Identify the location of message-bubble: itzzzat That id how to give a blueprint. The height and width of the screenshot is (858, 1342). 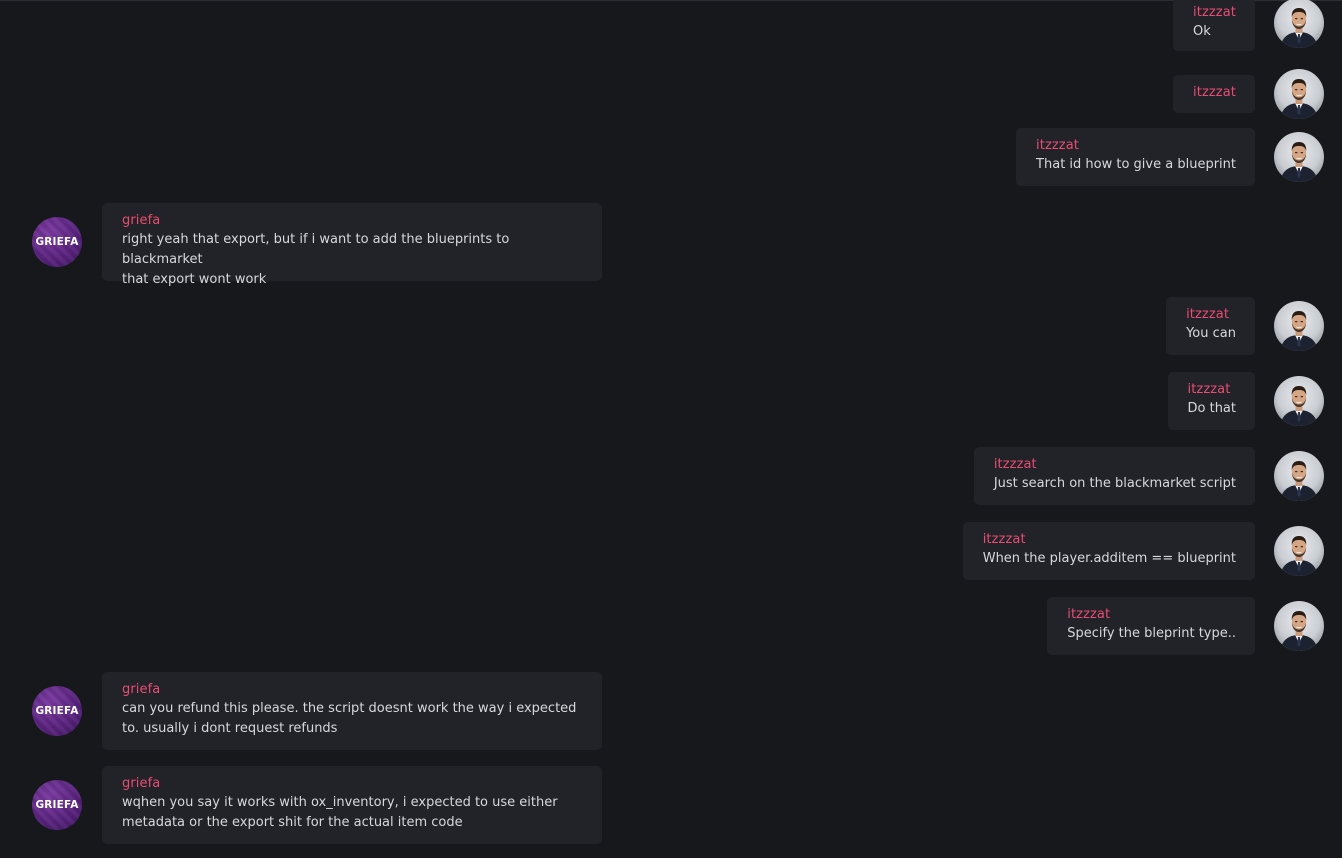
(1135, 157).